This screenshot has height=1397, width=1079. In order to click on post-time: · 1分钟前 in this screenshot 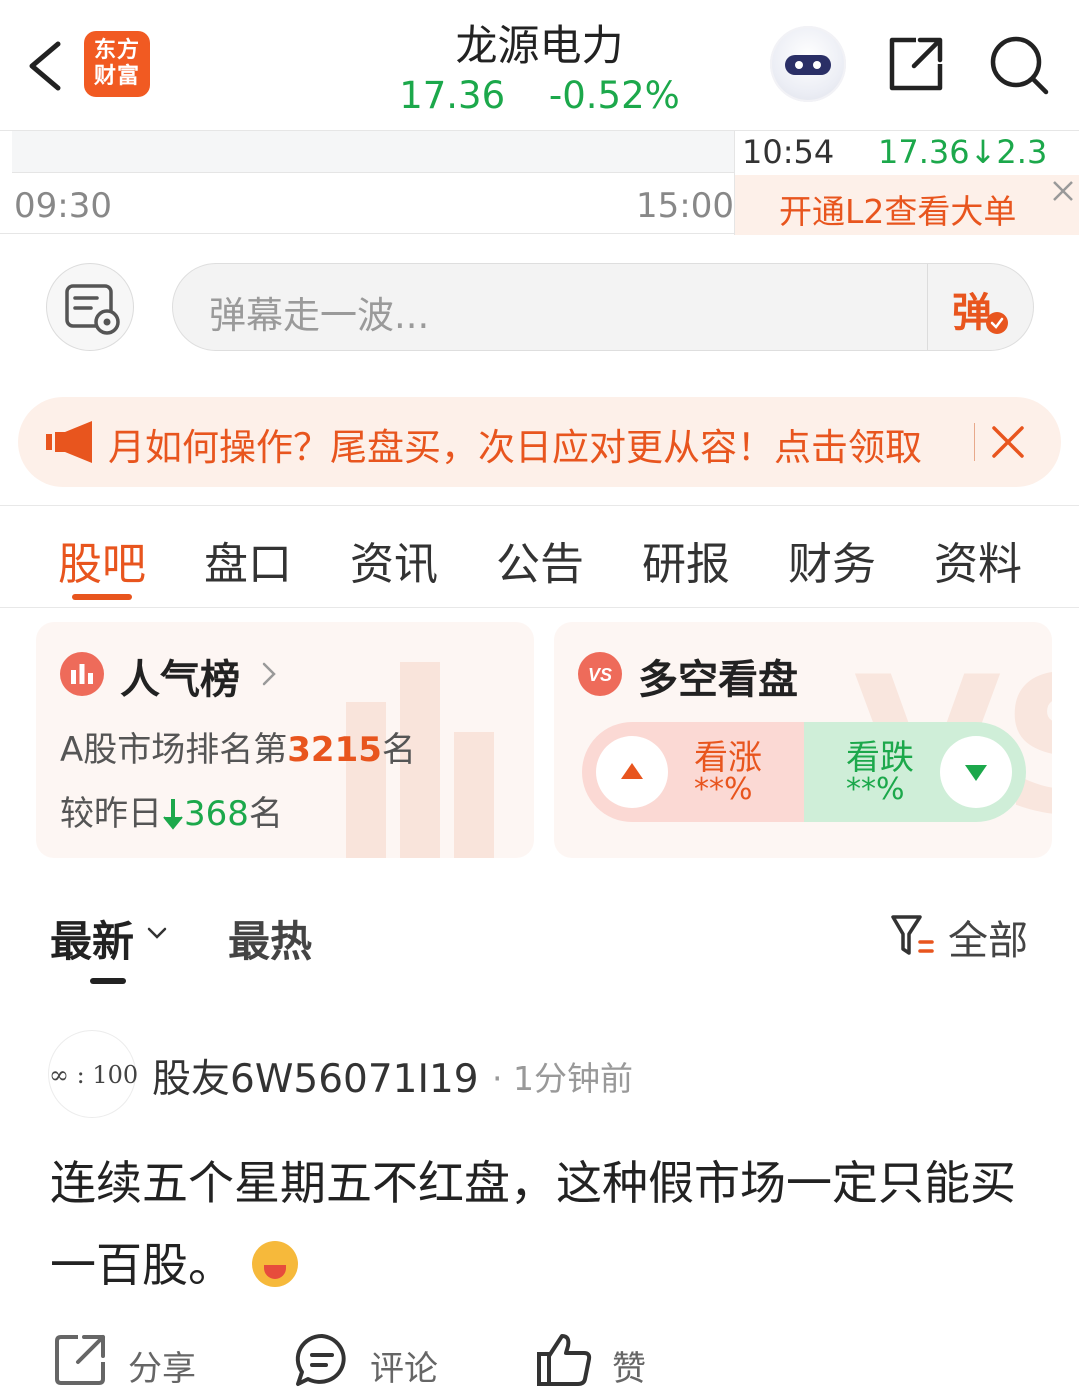, I will do `click(562, 1078)`.